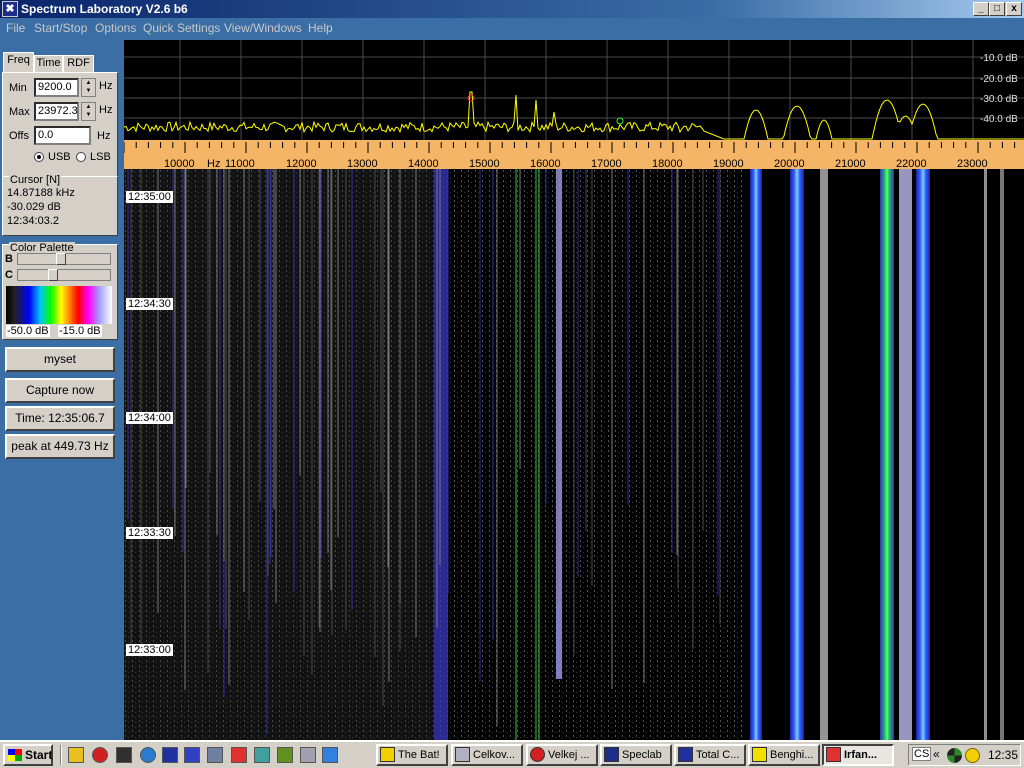 The height and width of the screenshot is (768, 1024). I want to click on palette-max-db: -15.0 dB, so click(80, 331).